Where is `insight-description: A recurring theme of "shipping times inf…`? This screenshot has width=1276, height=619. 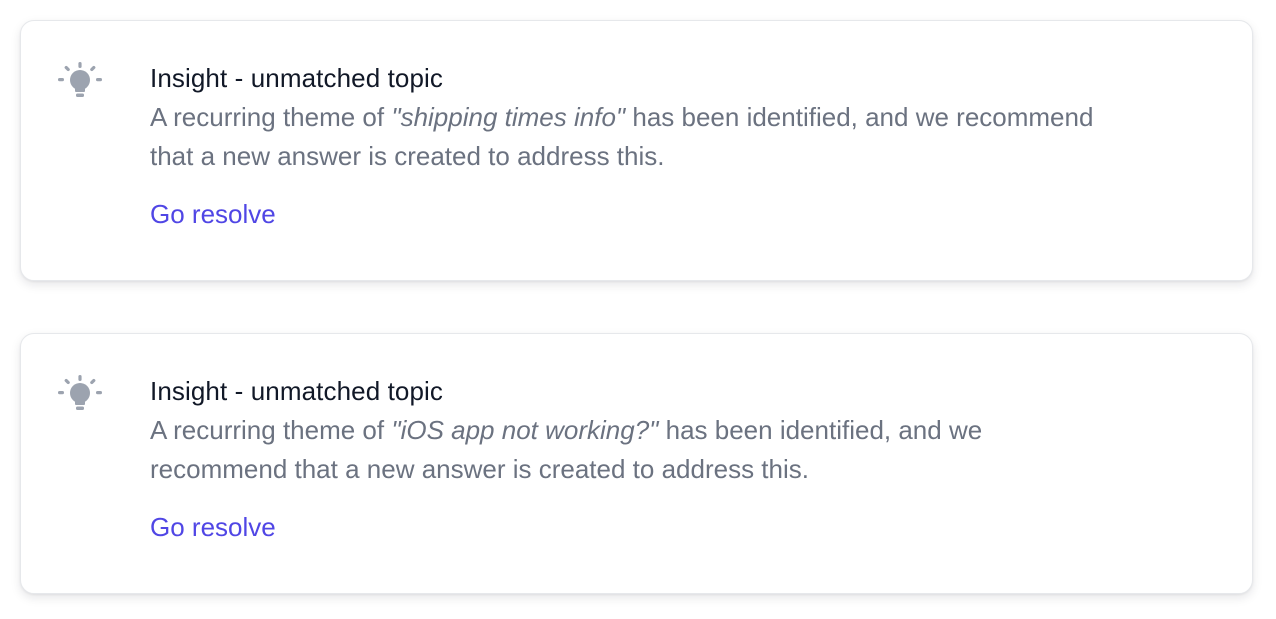 insight-description: A recurring theme of "shipping times inf… is located at coordinates (630, 137).